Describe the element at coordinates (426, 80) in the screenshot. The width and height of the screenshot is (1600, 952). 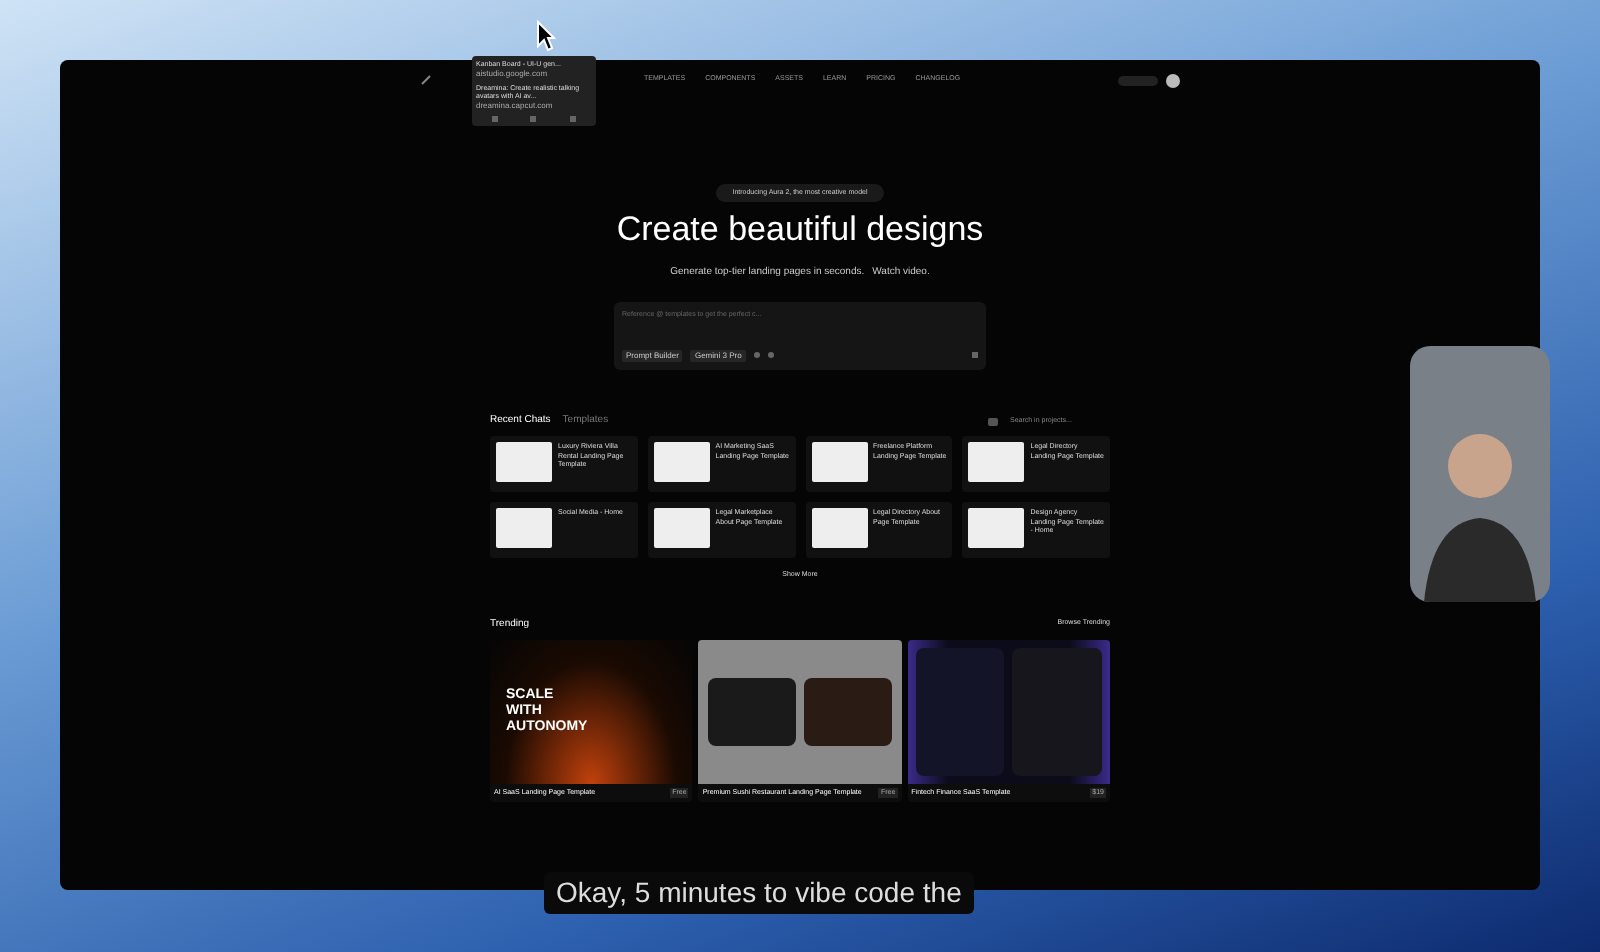
I see `logo-icon` at that location.